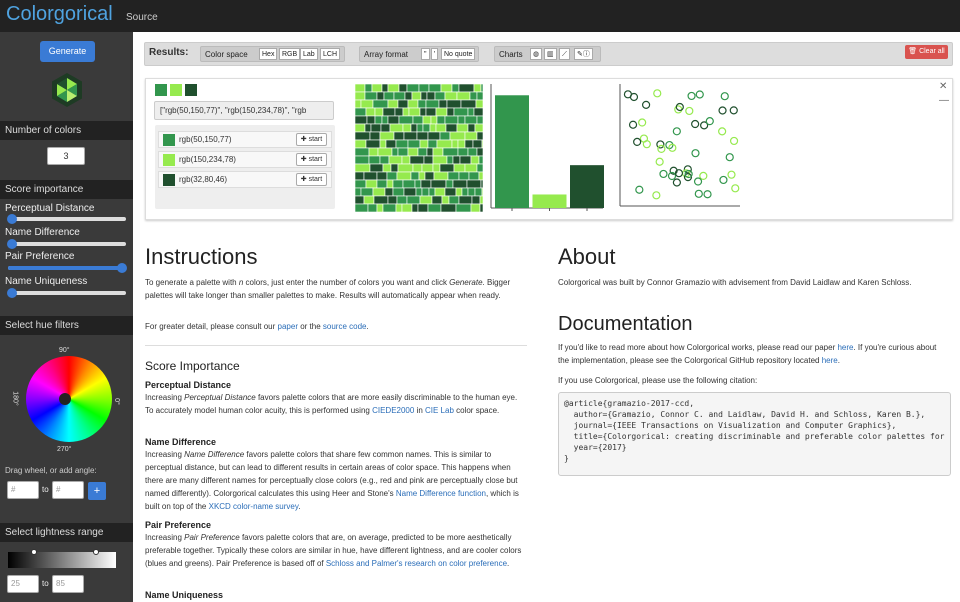  I want to click on source-link: Source, so click(142, 17).